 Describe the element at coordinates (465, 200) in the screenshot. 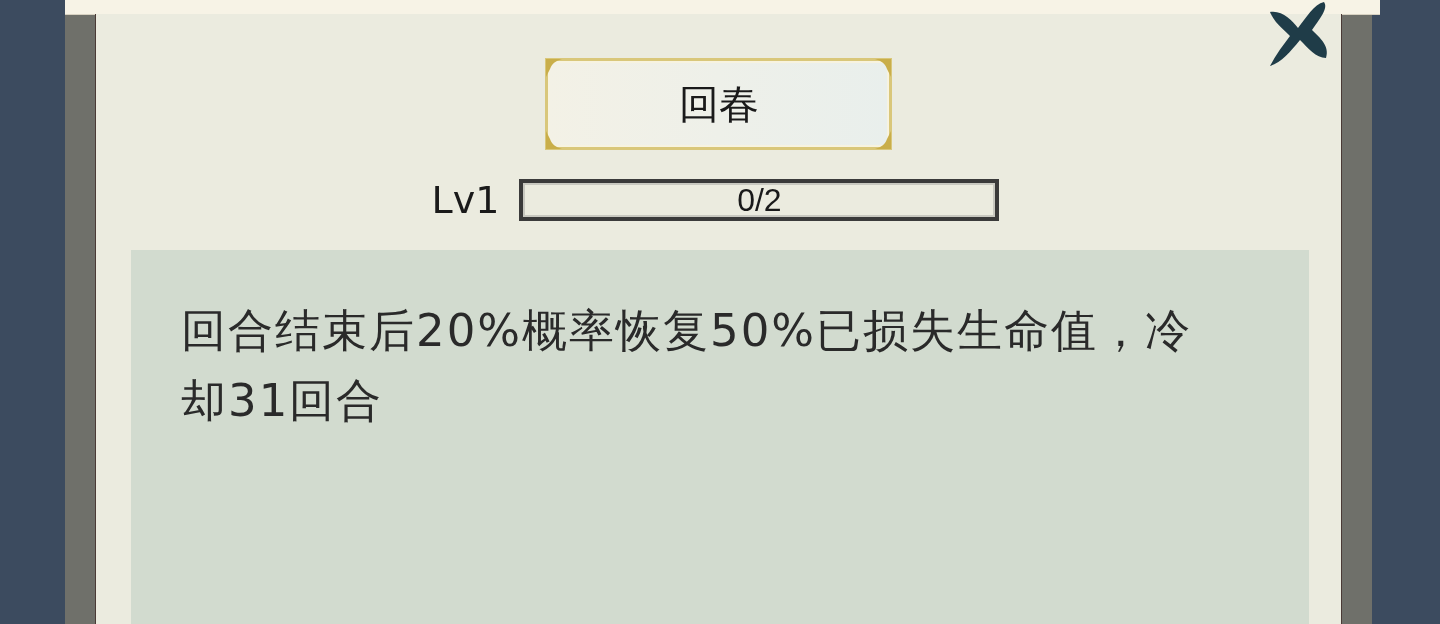

I see `level-label: Lv1` at that location.